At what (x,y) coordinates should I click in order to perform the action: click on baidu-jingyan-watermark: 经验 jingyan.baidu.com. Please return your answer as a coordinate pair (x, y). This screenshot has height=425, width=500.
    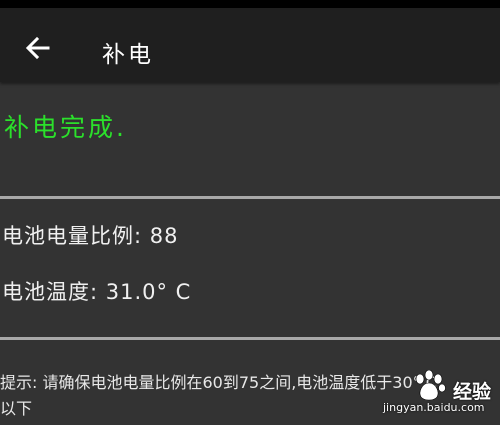
    Looking at the image, I should click on (441, 394).